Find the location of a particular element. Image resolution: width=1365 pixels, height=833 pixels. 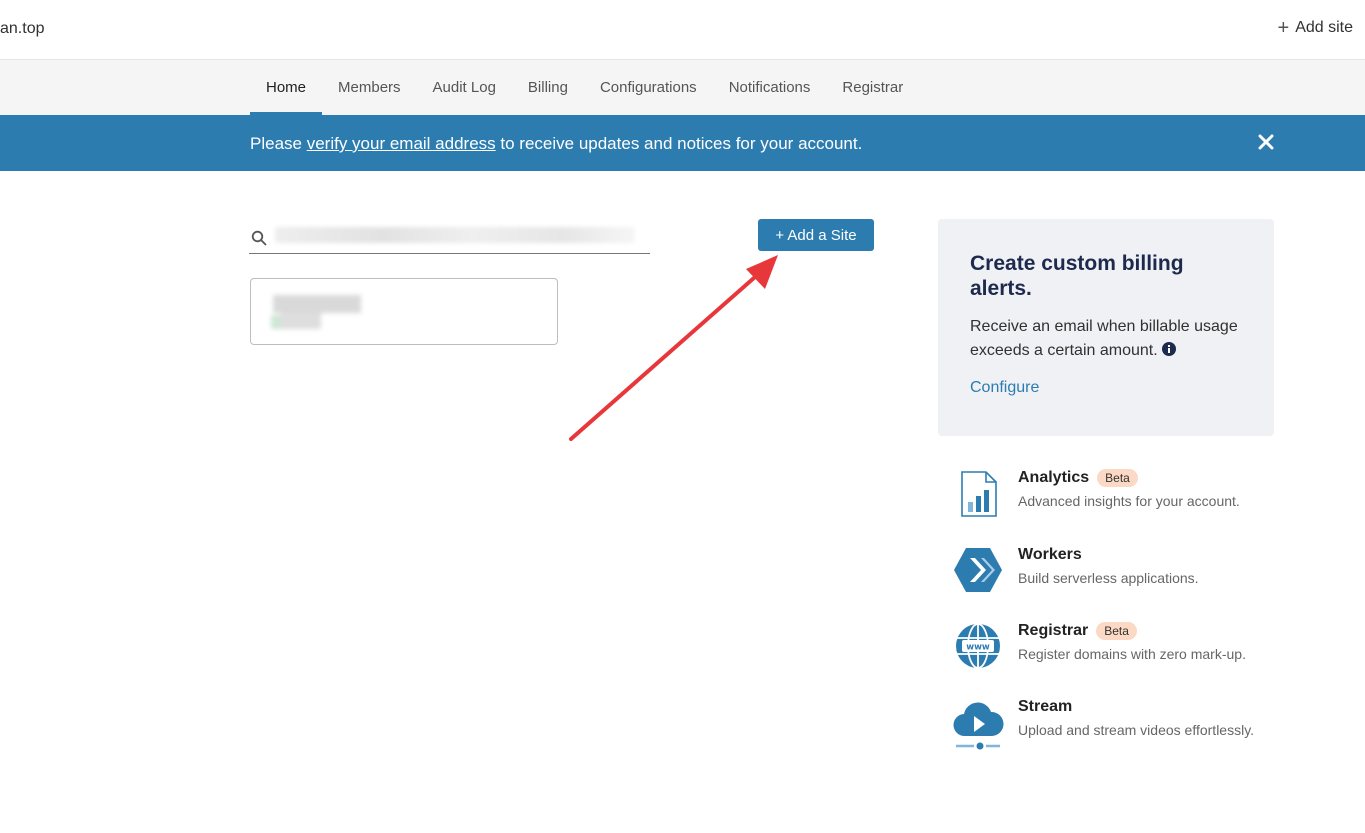

product-registrar-description: Register domains with zero mark-up. is located at coordinates (1132, 654).